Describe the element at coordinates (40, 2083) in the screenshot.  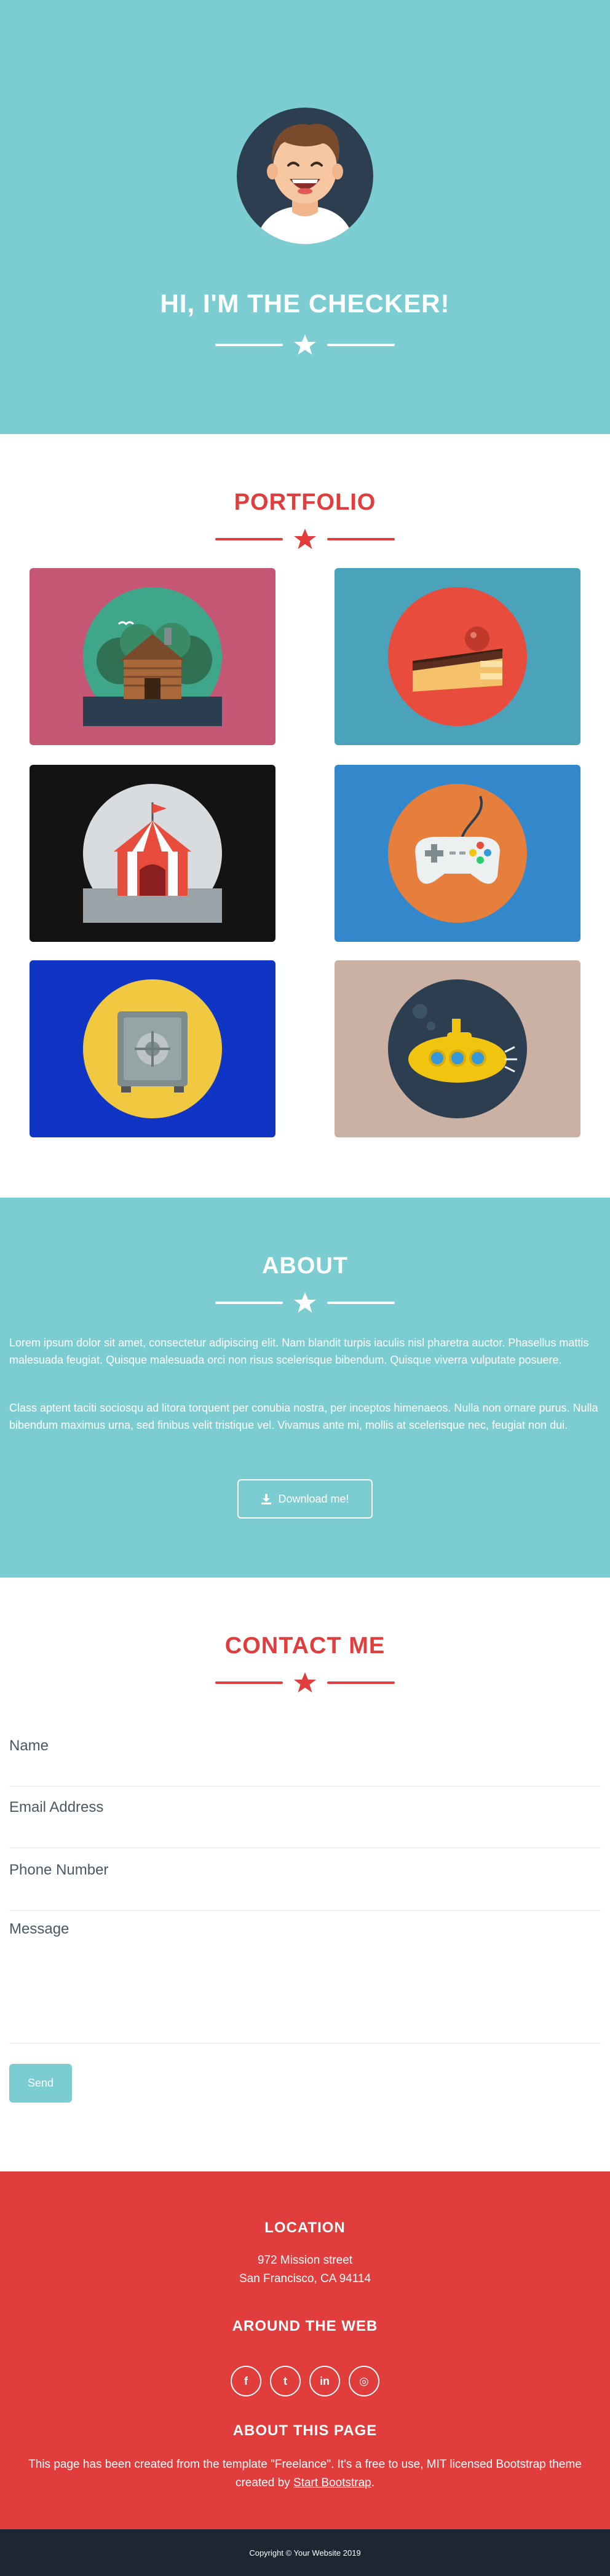
I see `send-button: Send` at that location.